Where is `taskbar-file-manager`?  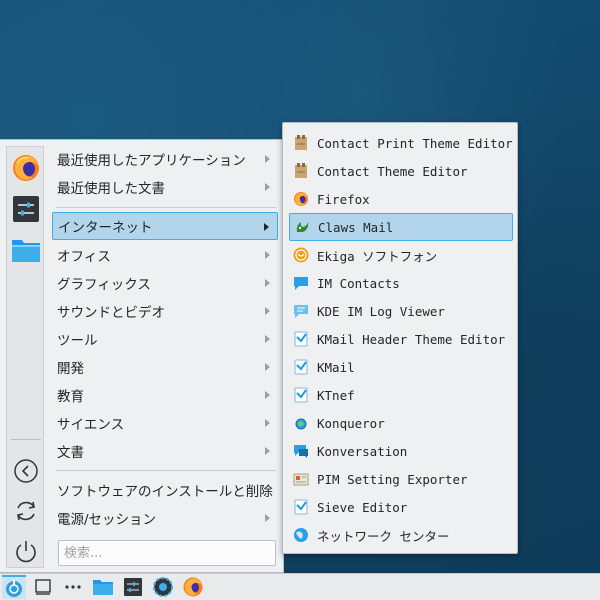 taskbar-file-manager is located at coordinates (103, 587).